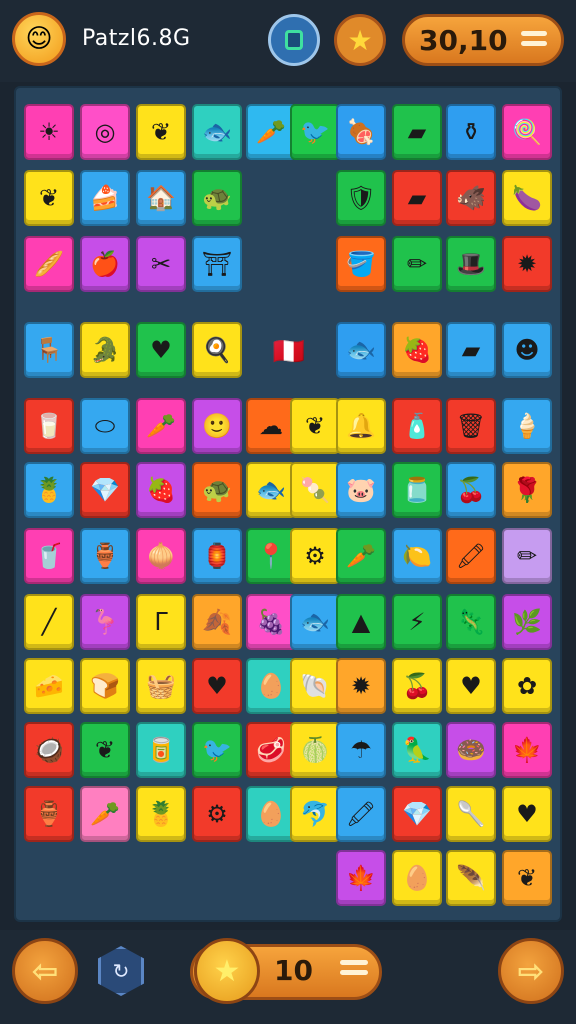 The height and width of the screenshot is (1024, 576). Describe the element at coordinates (361, 622) in the screenshot. I see `tile-r7-c6: ▲` at that location.